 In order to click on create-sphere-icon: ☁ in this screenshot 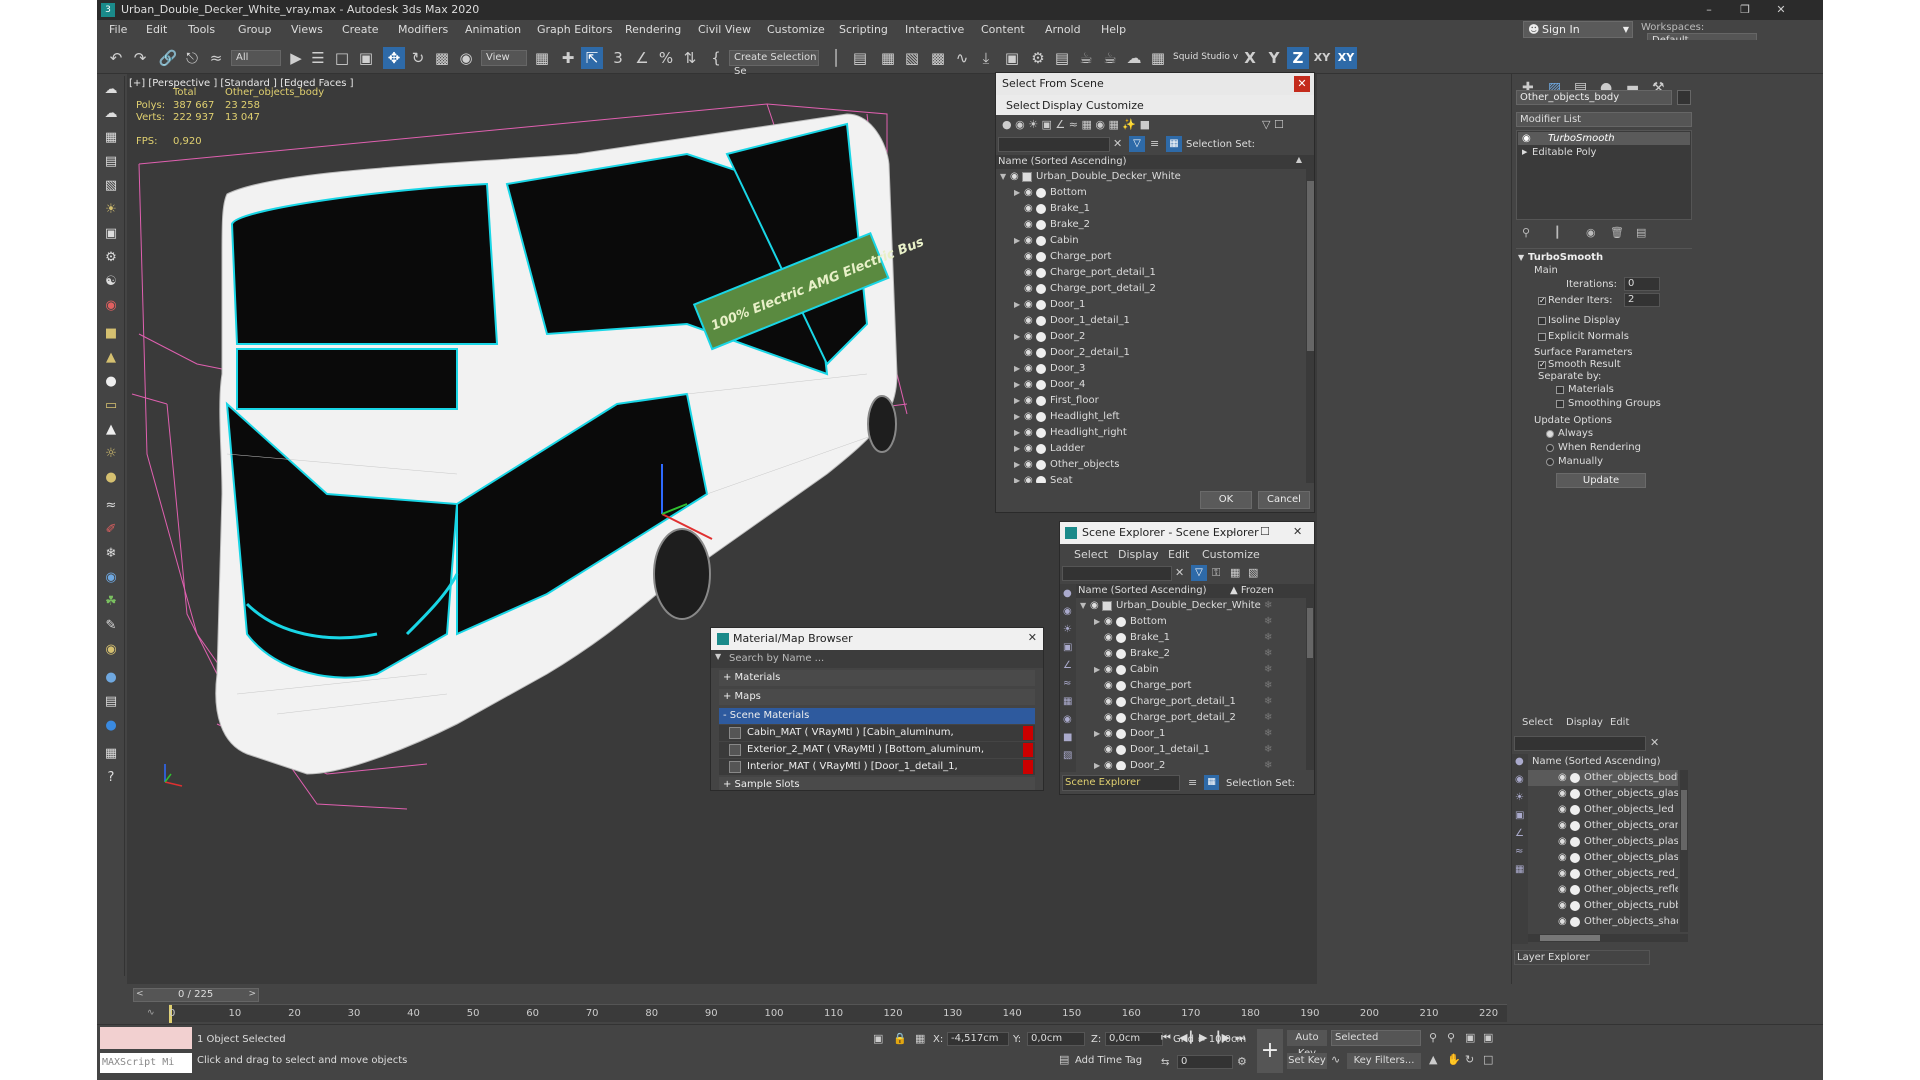, I will do `click(111, 114)`.